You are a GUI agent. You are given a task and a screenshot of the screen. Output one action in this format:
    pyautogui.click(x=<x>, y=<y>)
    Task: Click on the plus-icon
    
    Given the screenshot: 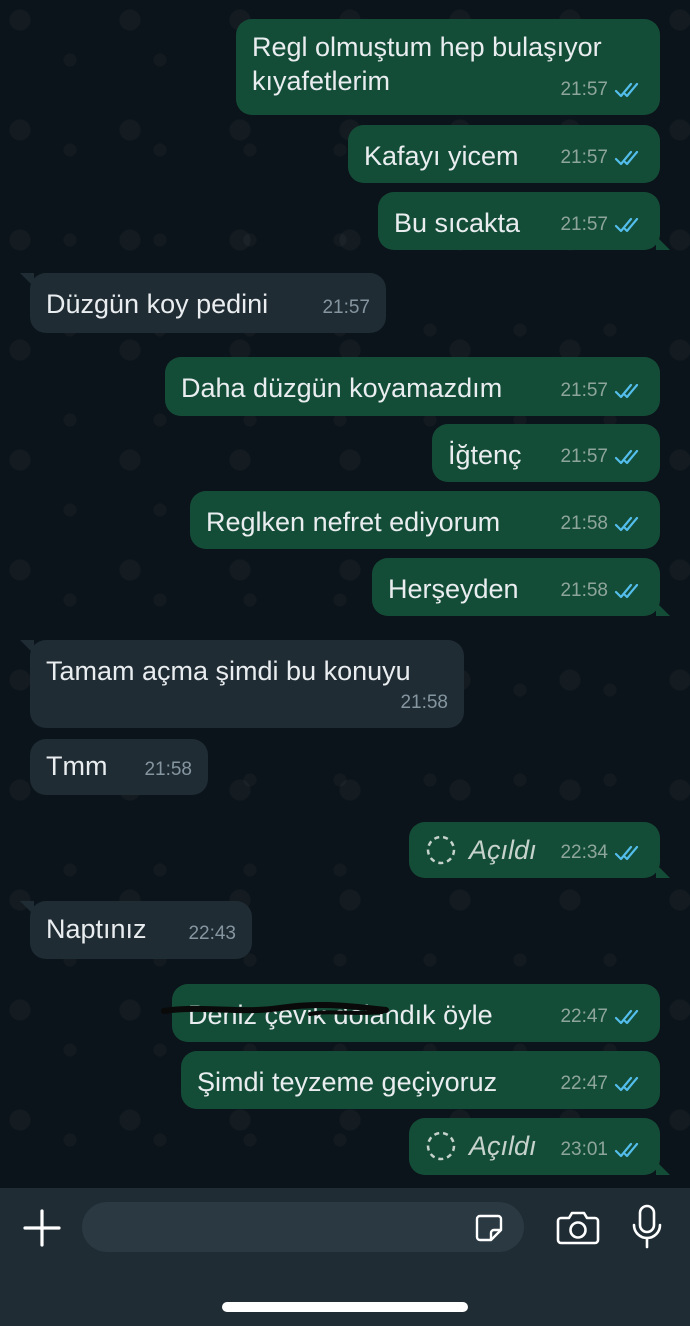 What is the action you would take?
    pyautogui.click(x=42, y=1228)
    